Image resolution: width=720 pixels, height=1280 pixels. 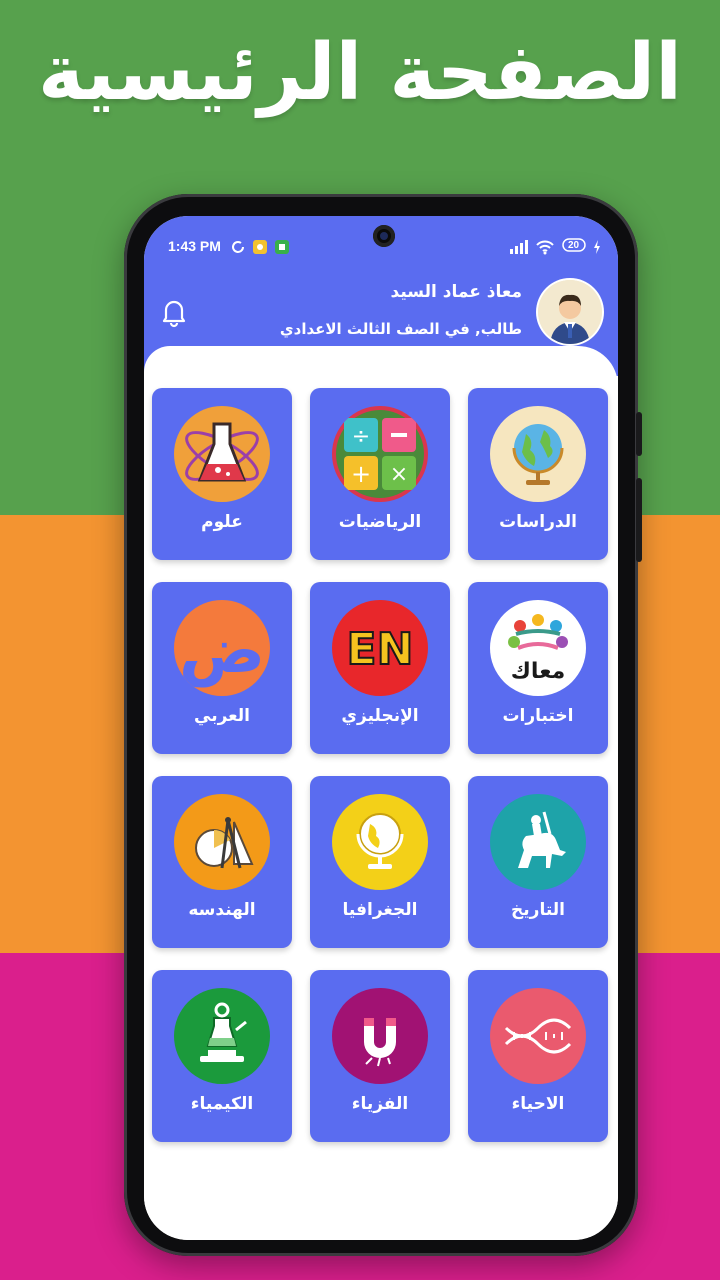 I want to click on subject-label: اختبارات, so click(x=538, y=716).